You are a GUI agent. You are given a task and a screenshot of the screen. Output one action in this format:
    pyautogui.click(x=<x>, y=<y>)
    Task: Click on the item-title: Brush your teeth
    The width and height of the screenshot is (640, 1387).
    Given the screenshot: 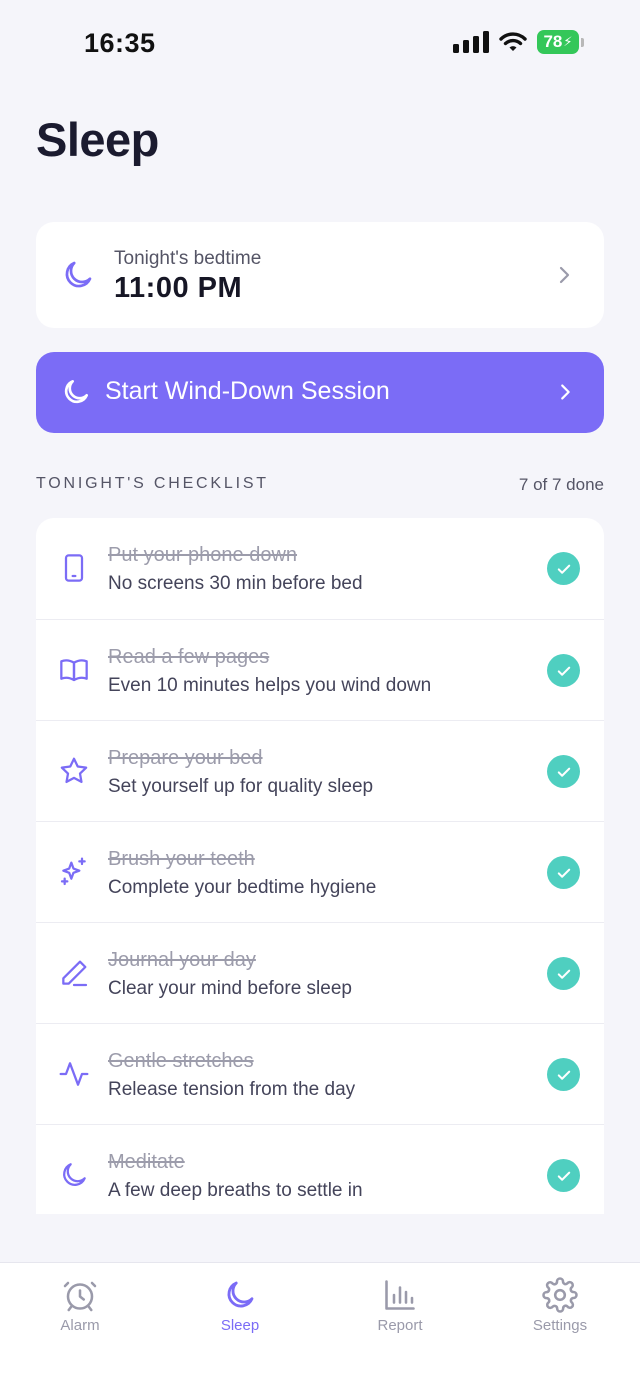 What is the action you would take?
    pyautogui.click(x=181, y=859)
    